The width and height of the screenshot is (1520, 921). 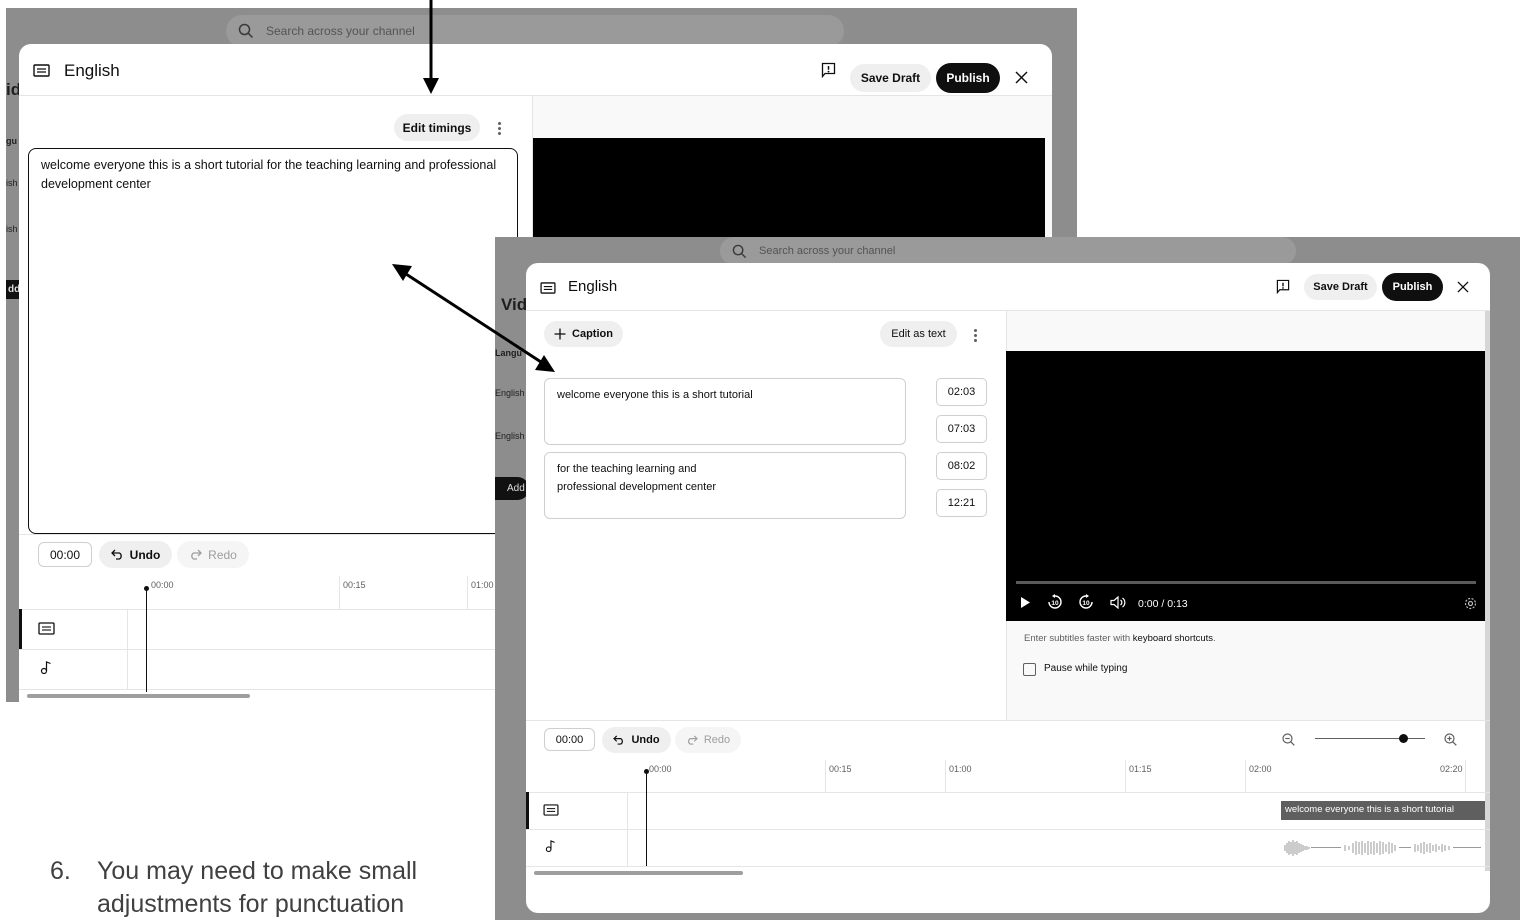 What do you see at coordinates (60, 871) in the screenshot?
I see `step-number: 6.` at bounding box center [60, 871].